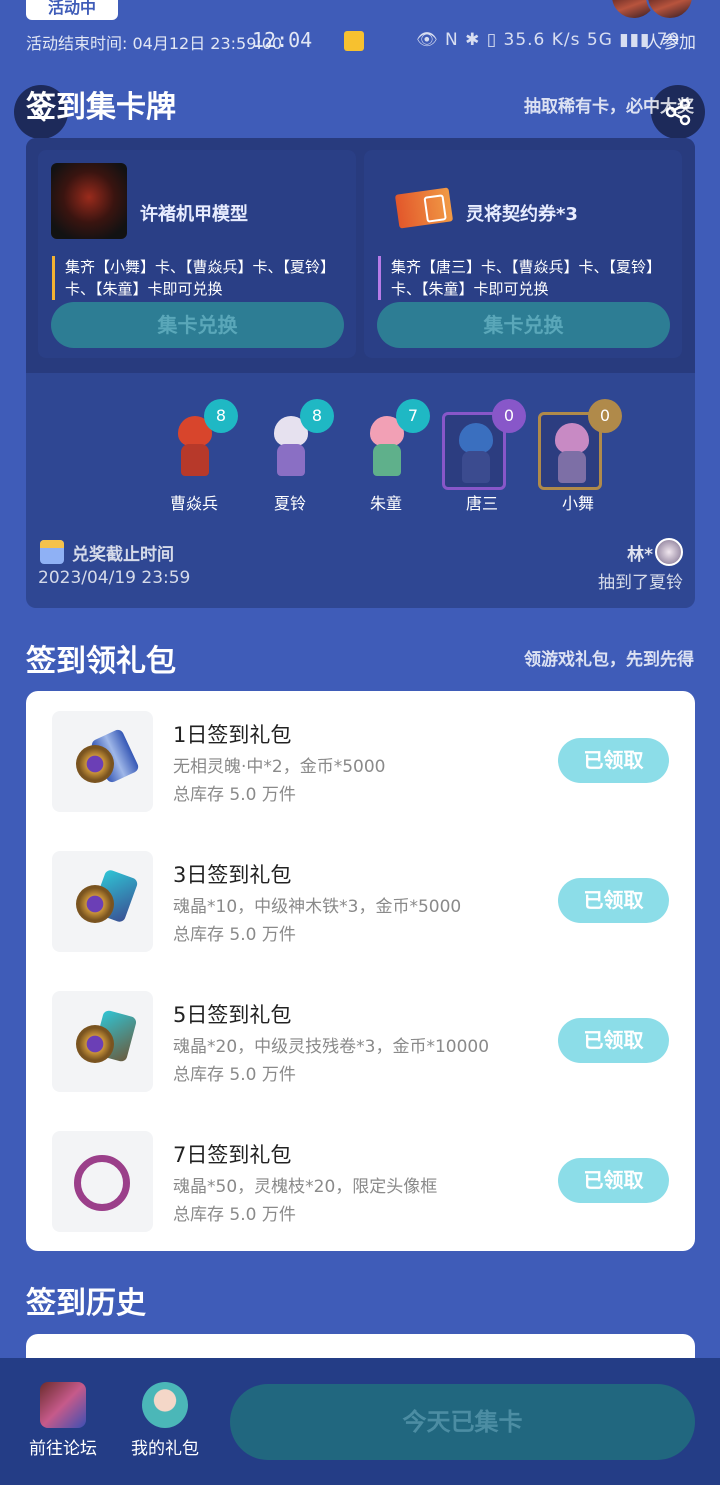 The width and height of the screenshot is (720, 1485). I want to click on gift-description: 魂晶*50，灵槐枝*20，限定头像框, so click(305, 1187).